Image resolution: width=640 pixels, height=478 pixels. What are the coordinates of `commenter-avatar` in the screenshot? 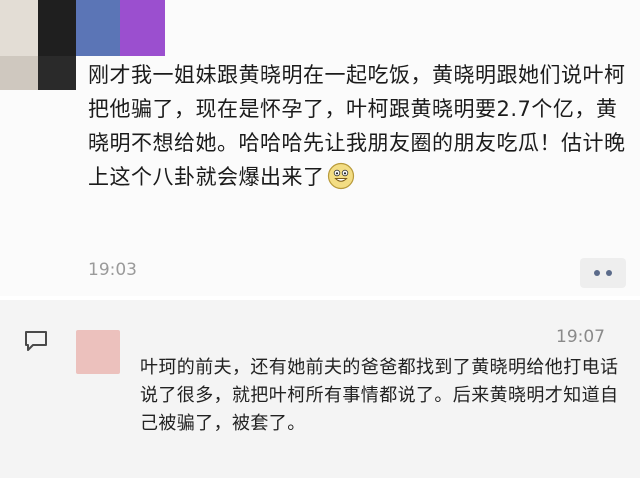 It's located at (98, 352).